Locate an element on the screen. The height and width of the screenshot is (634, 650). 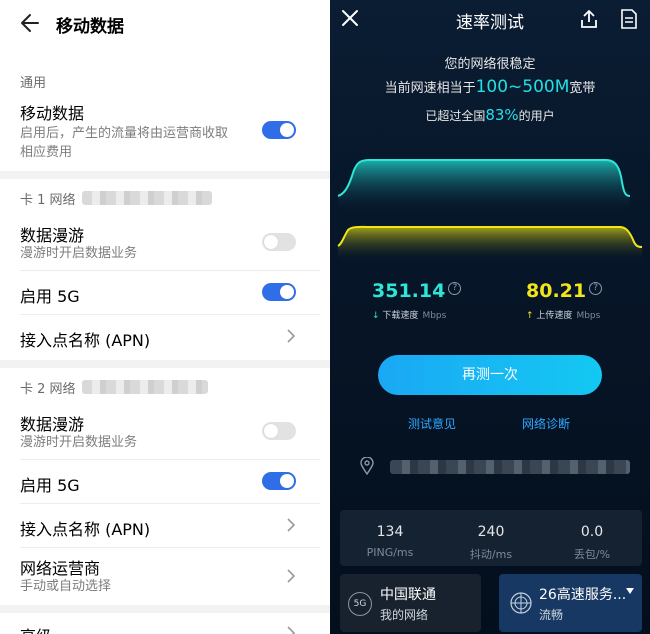
sim2-roaming-subtitle: 漫游时开启数据业务 is located at coordinates (79, 442).